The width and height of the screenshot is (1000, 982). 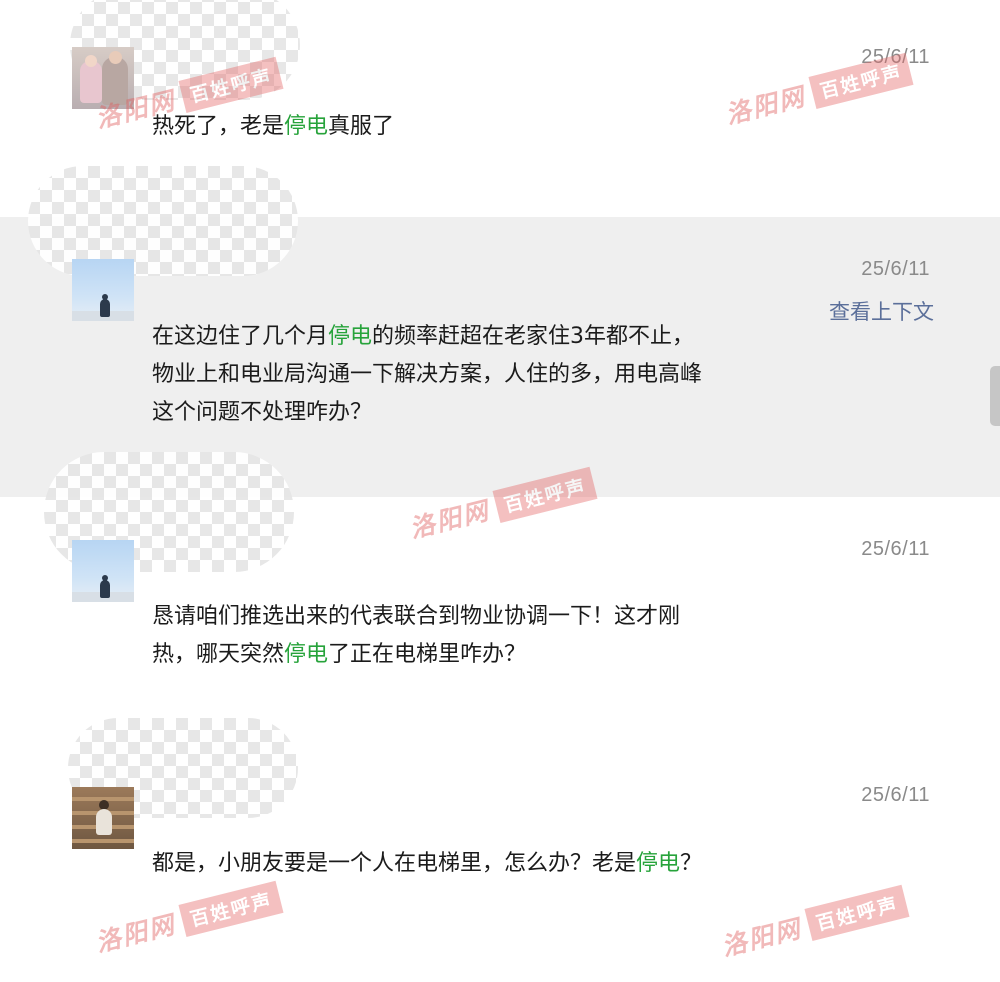 I want to click on comment-text: 都是，小朋友要是一个人在电梯里，怎么办？老是停电？, so click(x=427, y=863).